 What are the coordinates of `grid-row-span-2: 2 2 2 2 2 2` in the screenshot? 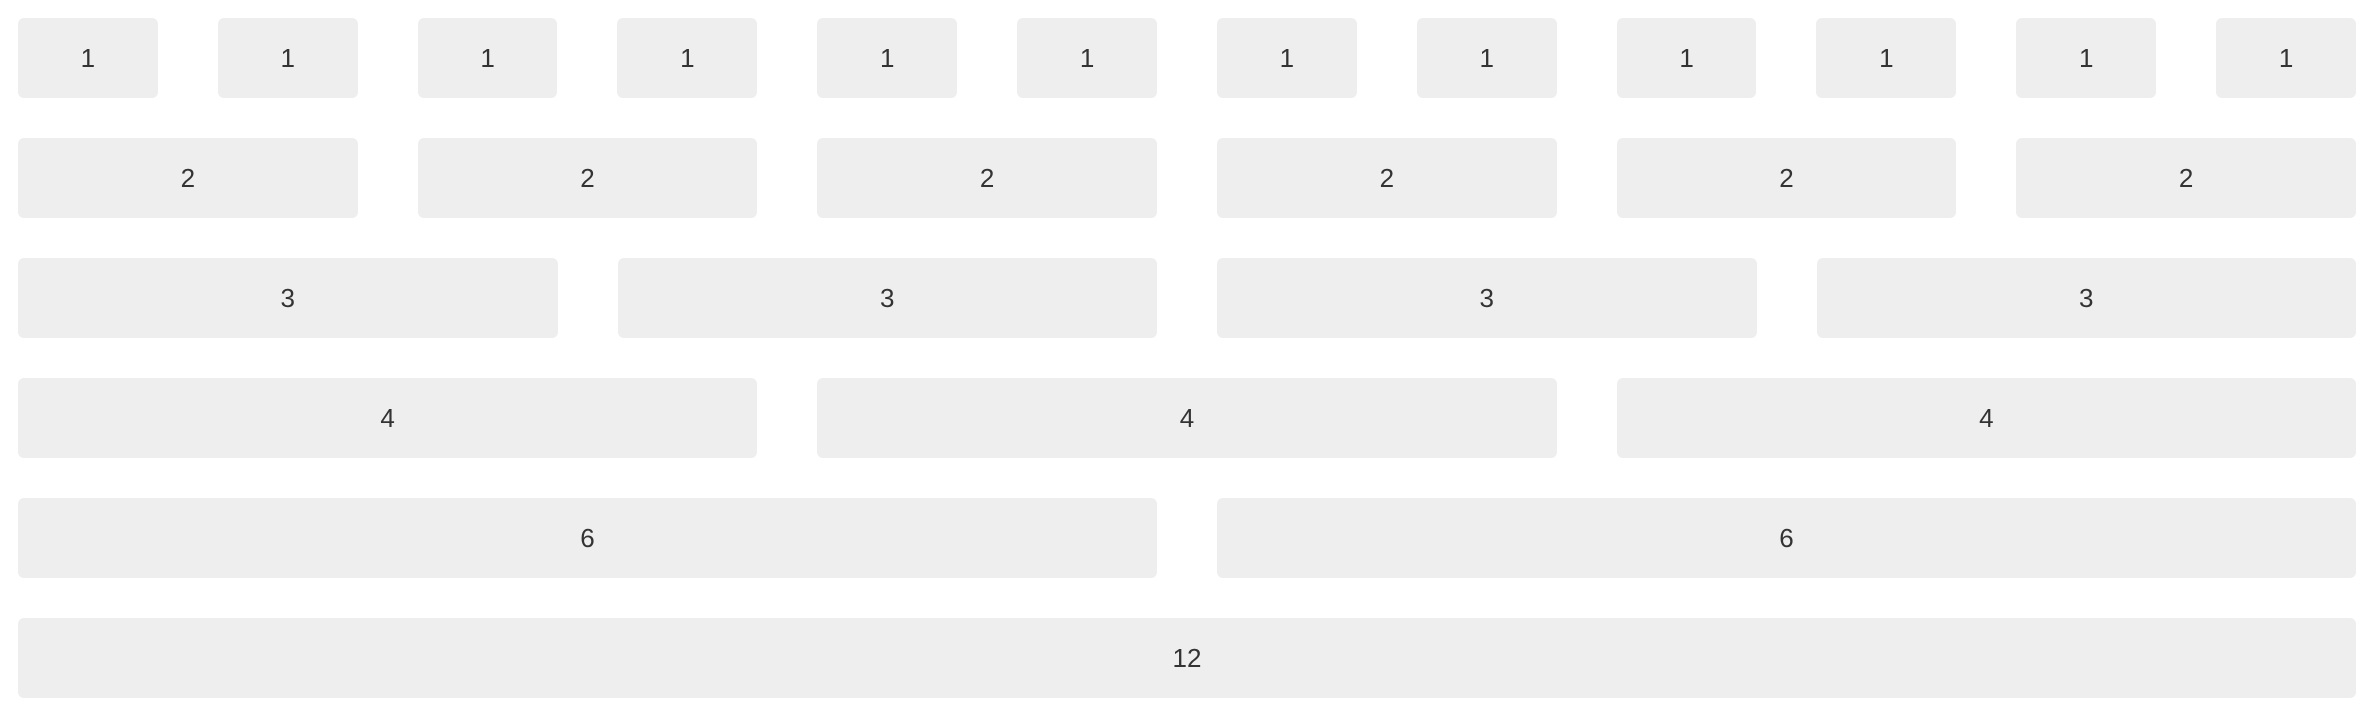 It's located at (1187, 178).